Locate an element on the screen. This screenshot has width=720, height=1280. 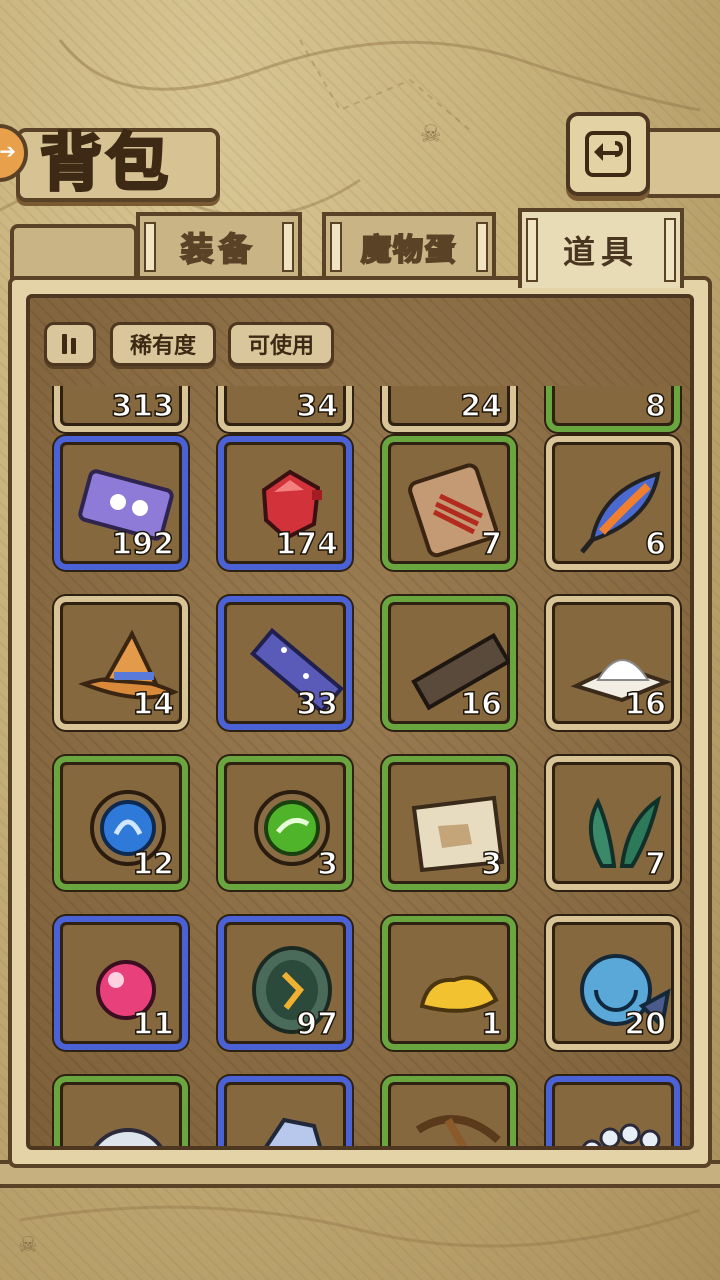
item-count: 6 is located at coordinates (655, 544).